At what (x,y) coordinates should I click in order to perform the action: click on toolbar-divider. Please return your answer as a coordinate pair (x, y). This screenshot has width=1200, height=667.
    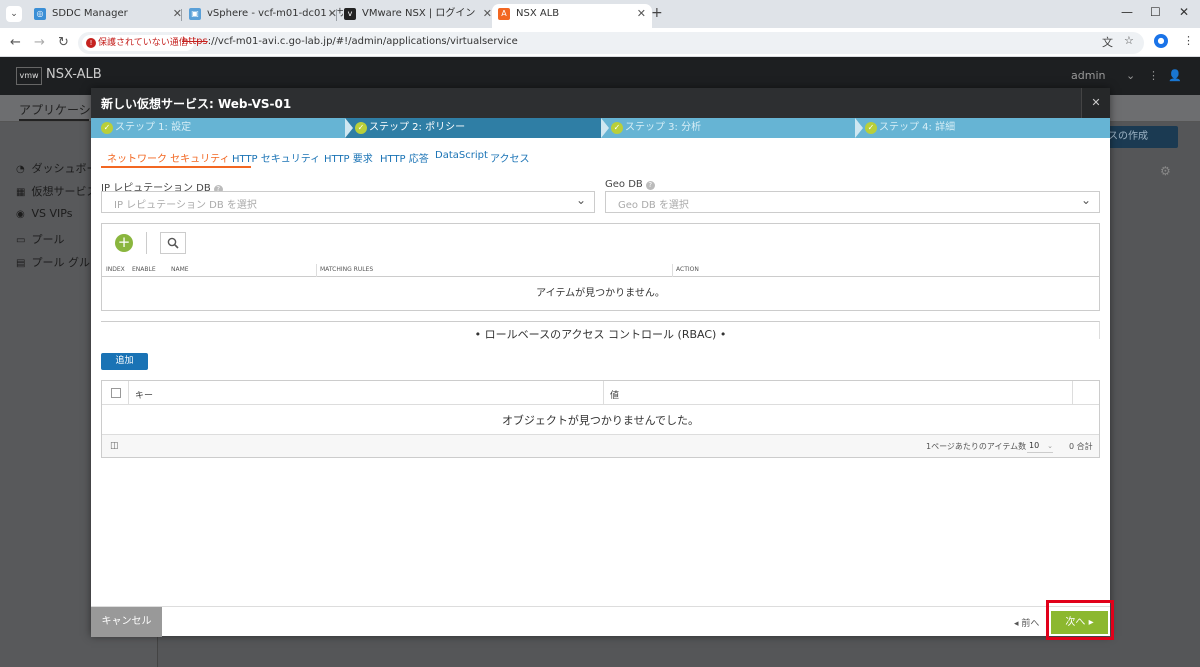
    Looking at the image, I should click on (146, 243).